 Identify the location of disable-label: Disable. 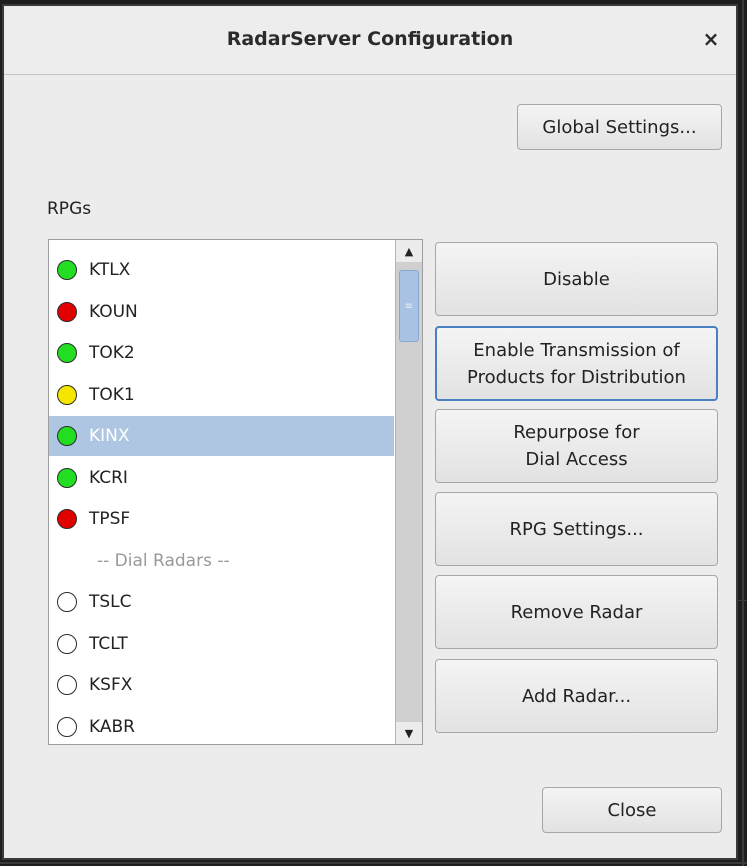
(576, 279).